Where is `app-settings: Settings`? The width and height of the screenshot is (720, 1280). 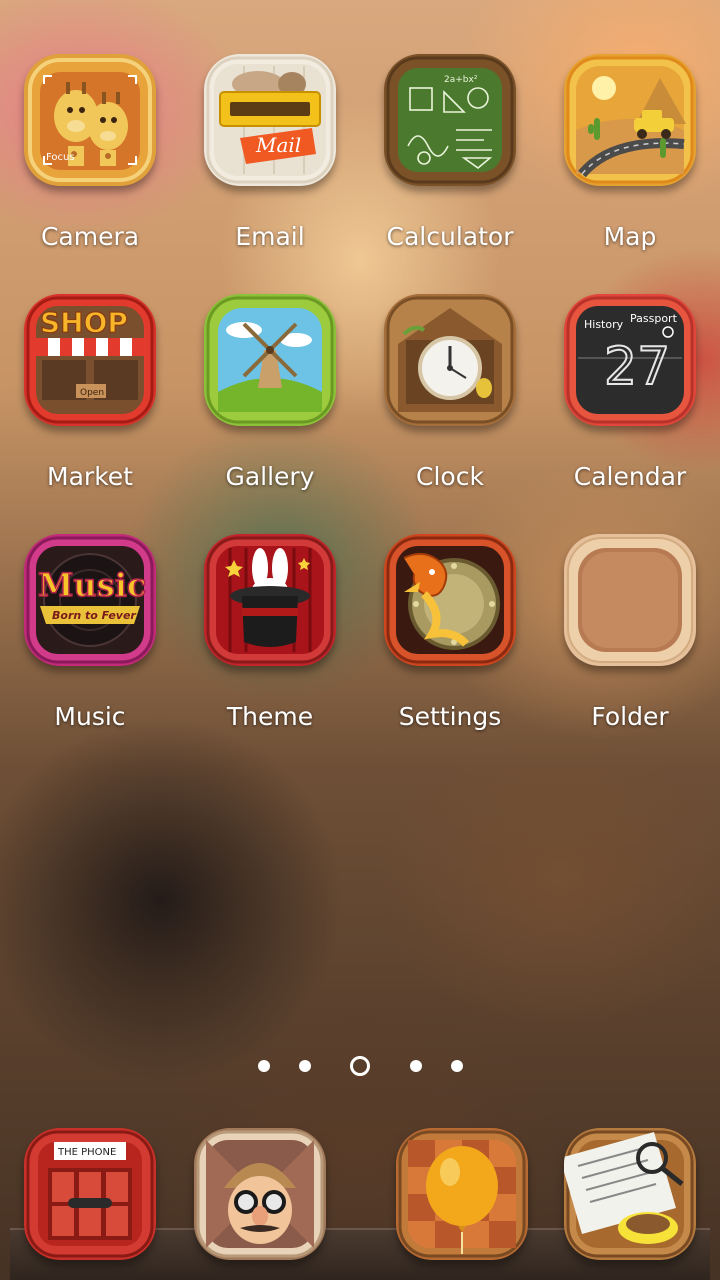
app-settings: Settings is located at coordinates (450, 654).